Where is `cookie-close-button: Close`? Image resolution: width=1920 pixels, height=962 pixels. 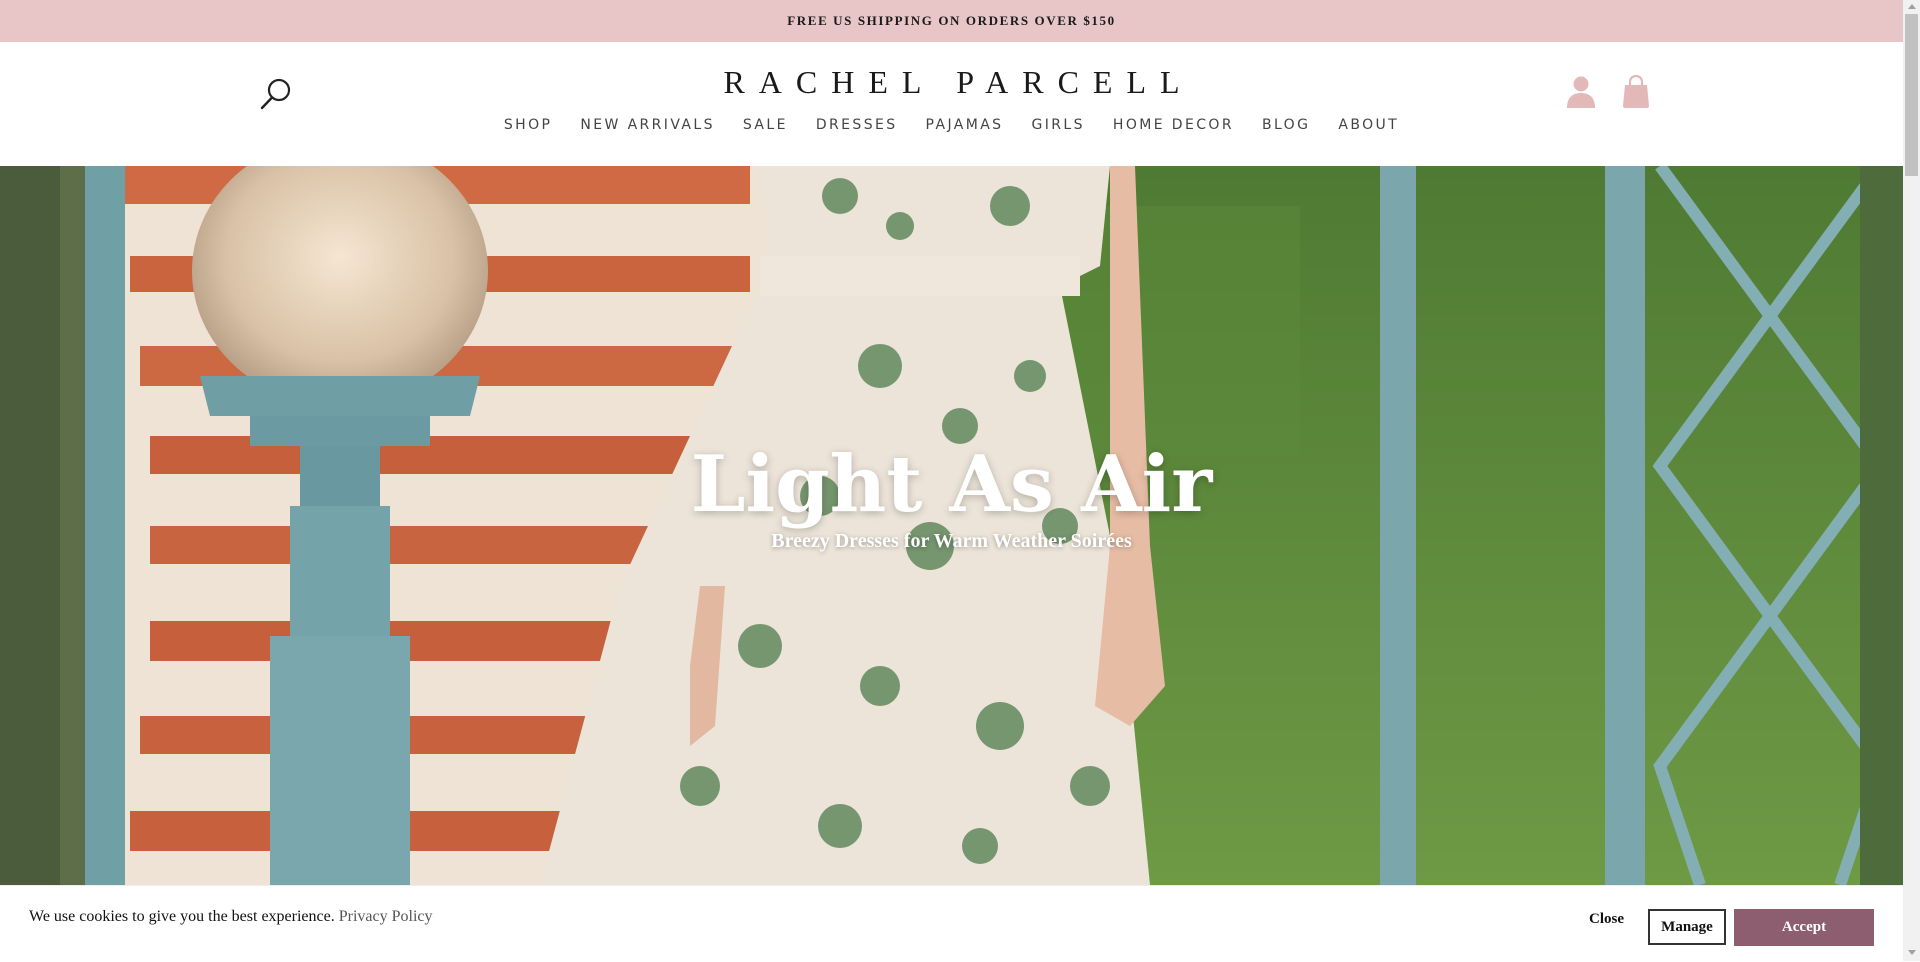
cookie-close-button: Close is located at coordinates (1606, 919).